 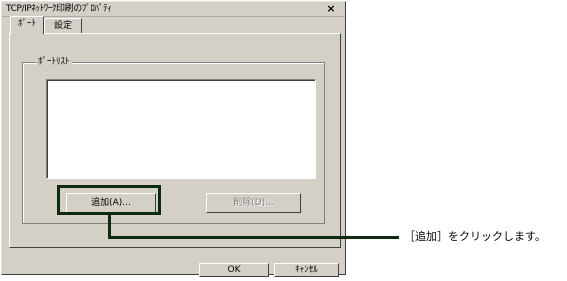 I want to click on window-title: TCP/IPﾈｯﾄﾜｰｸ印刷のﾌﾟﾛﾊﾟﾃｨ, so click(x=59, y=9).